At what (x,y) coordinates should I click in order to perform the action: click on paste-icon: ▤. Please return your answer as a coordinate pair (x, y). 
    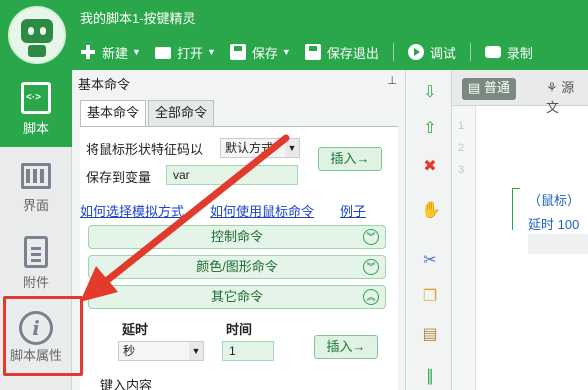
    Looking at the image, I should click on (430, 335).